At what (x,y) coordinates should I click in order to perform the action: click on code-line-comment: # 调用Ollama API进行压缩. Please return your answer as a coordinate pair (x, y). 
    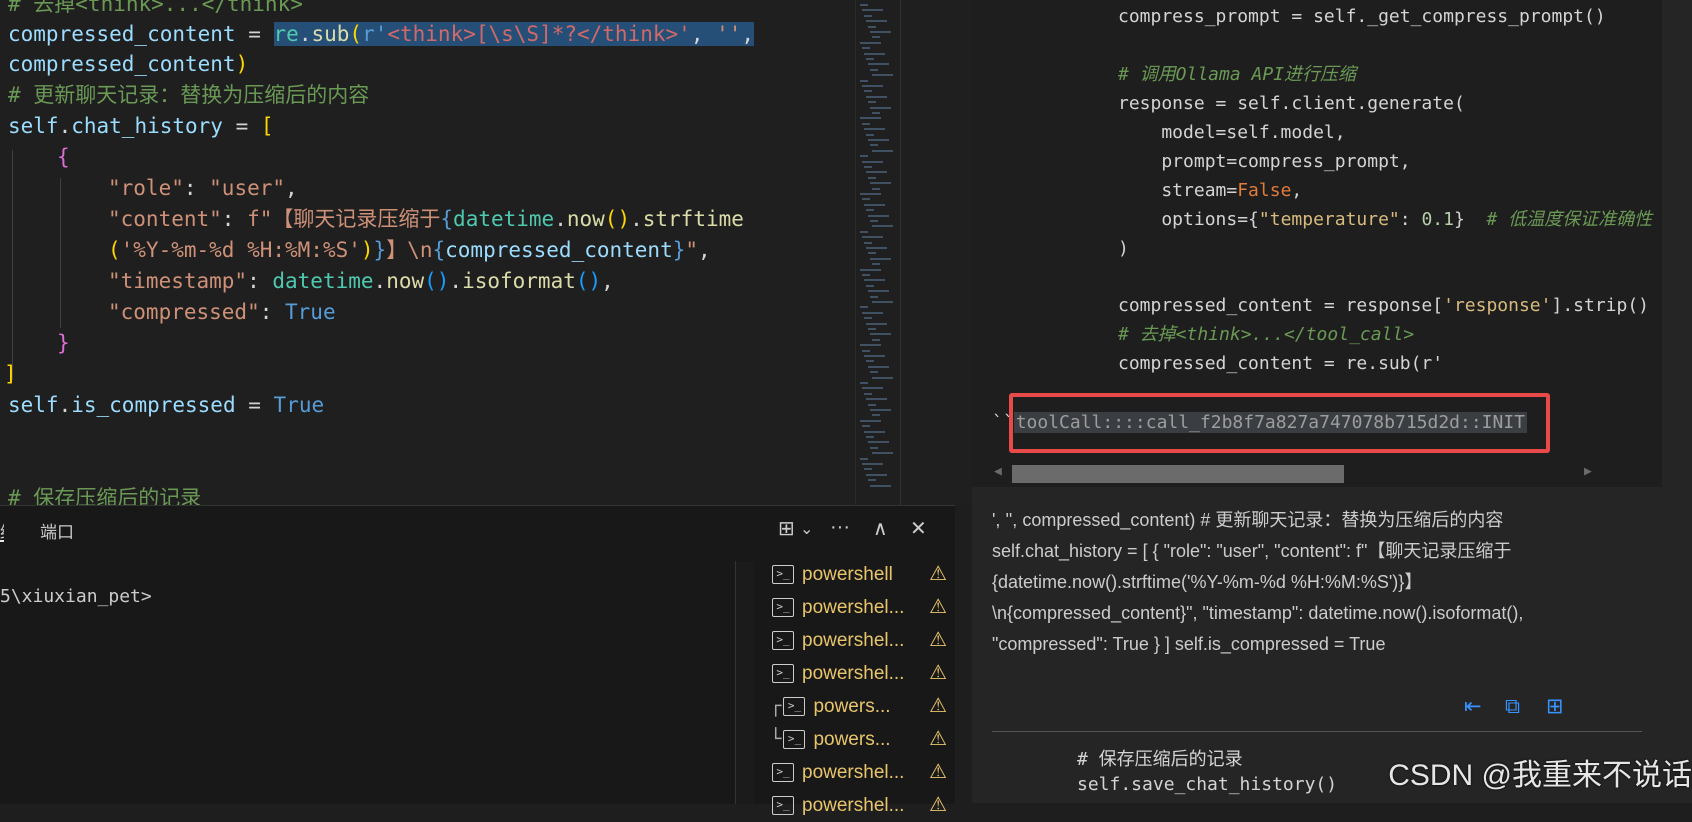
    Looking at the image, I should click on (1237, 74).